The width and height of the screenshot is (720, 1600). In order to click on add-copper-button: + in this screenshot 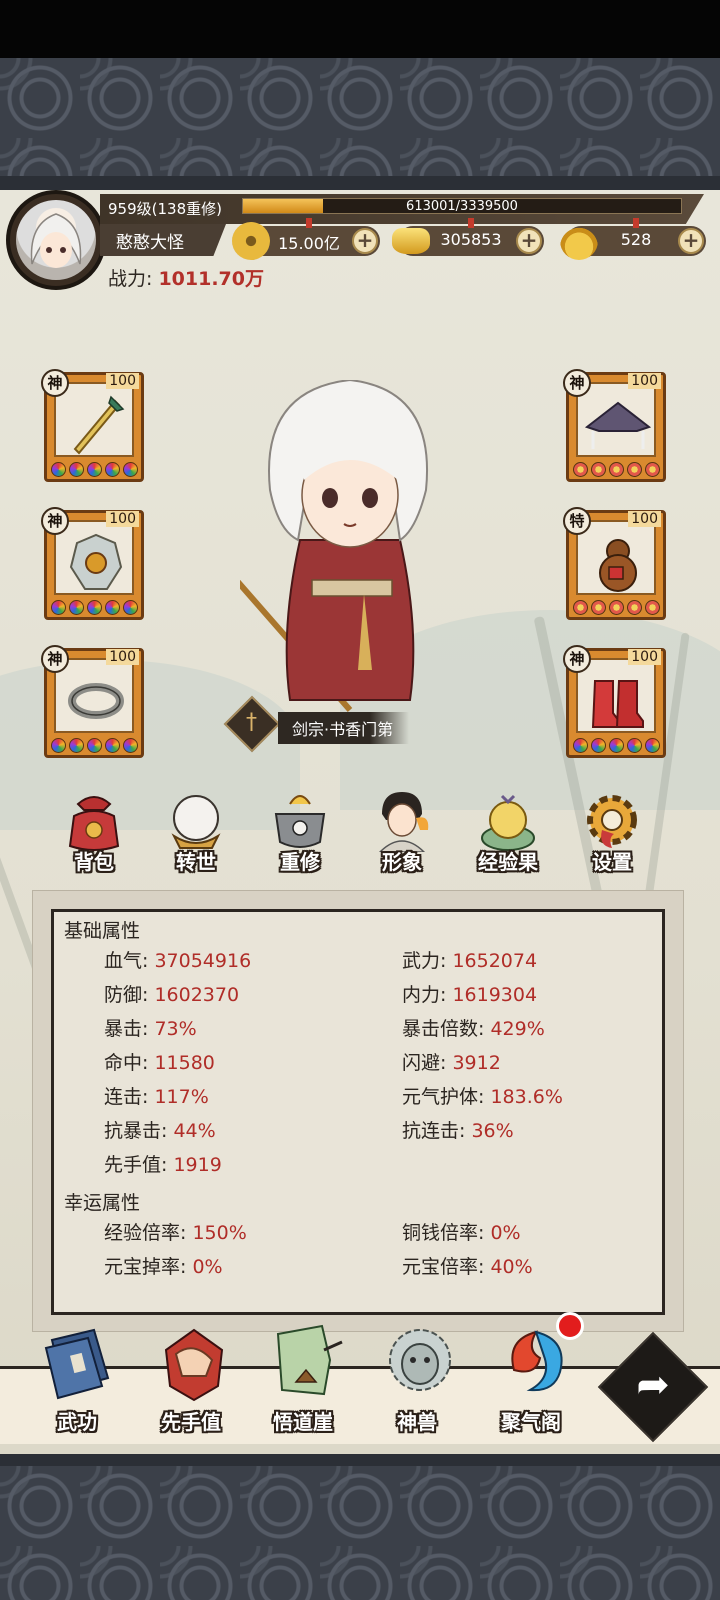, I will do `click(365, 241)`.